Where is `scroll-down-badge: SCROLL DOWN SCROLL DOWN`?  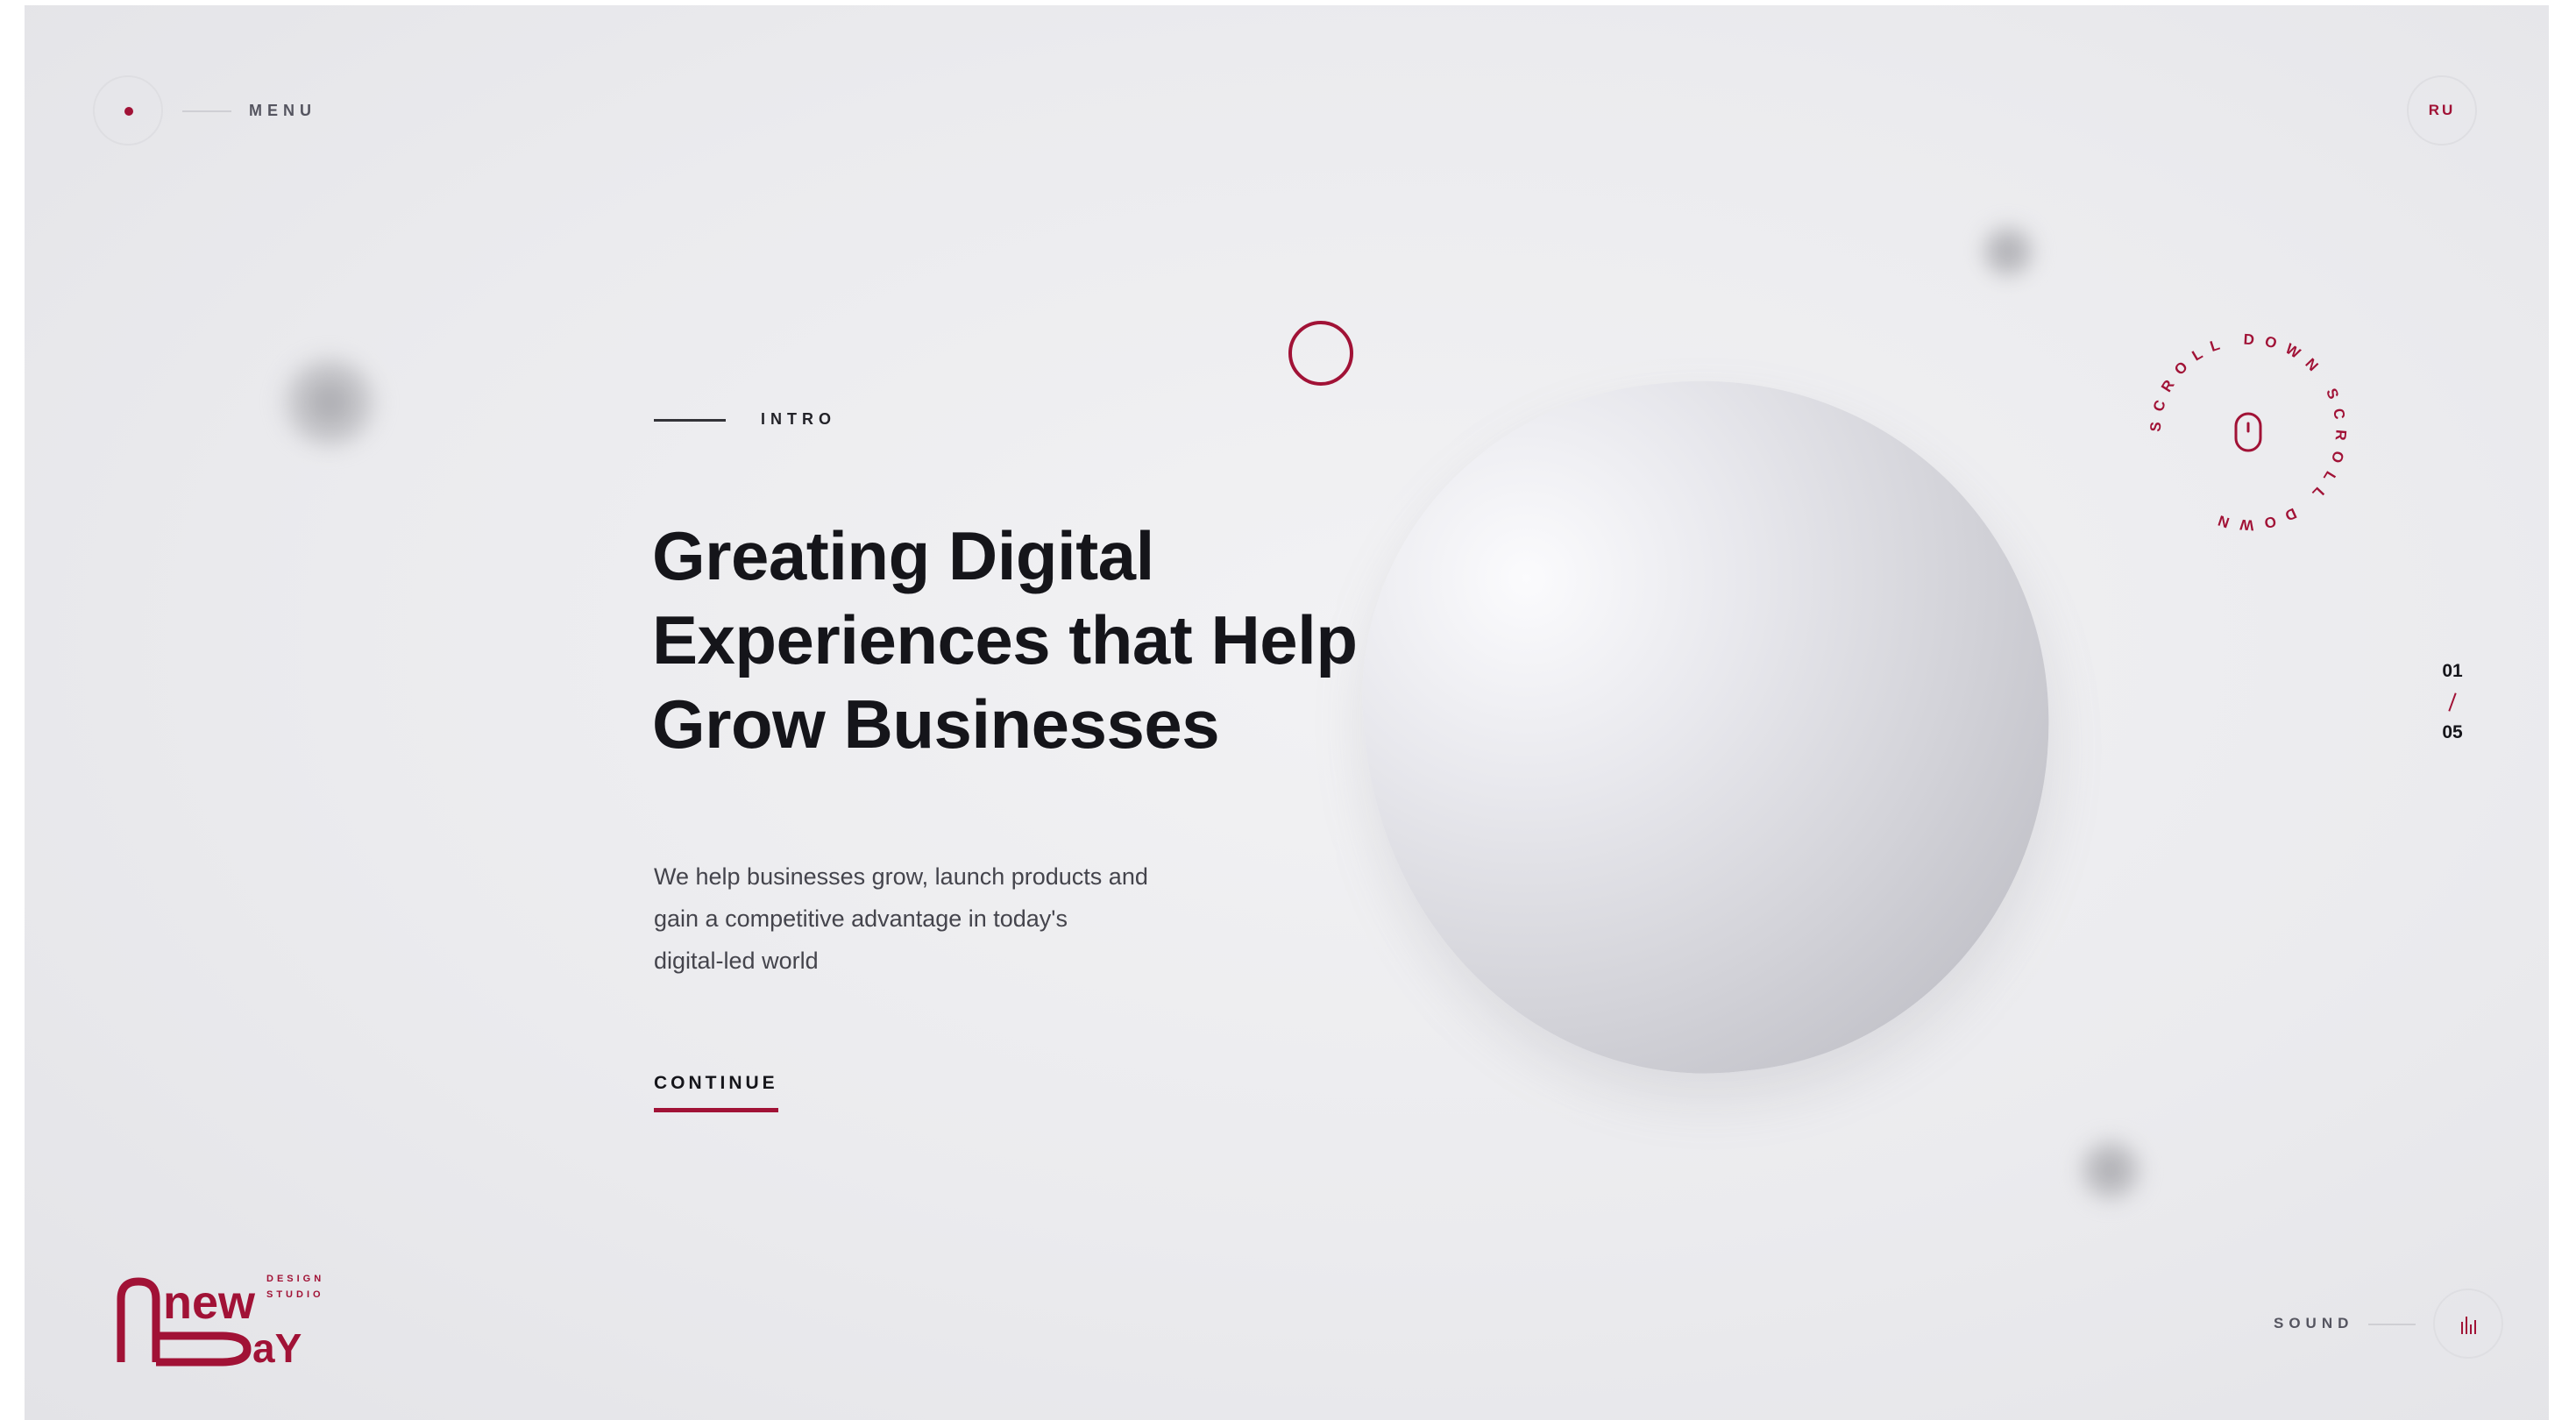
scroll-down-badge: SCROLL DOWN SCROLL DOWN is located at coordinates (2248, 432).